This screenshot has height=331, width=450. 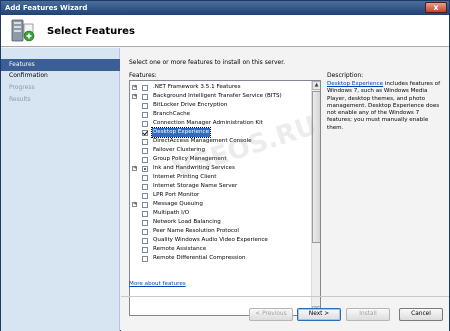 What do you see at coordinates (220, 177) in the screenshot?
I see `feature-row: Internet Printing Client` at bounding box center [220, 177].